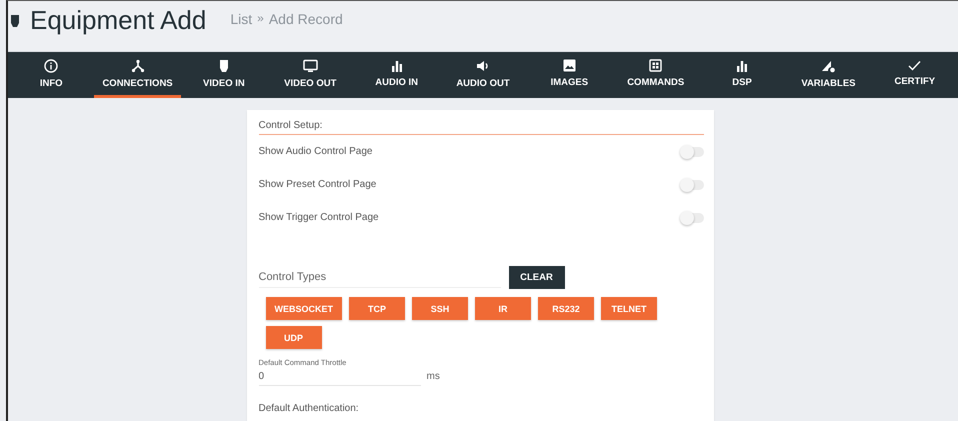  Describe the element at coordinates (915, 65) in the screenshot. I see `check-icon` at that location.